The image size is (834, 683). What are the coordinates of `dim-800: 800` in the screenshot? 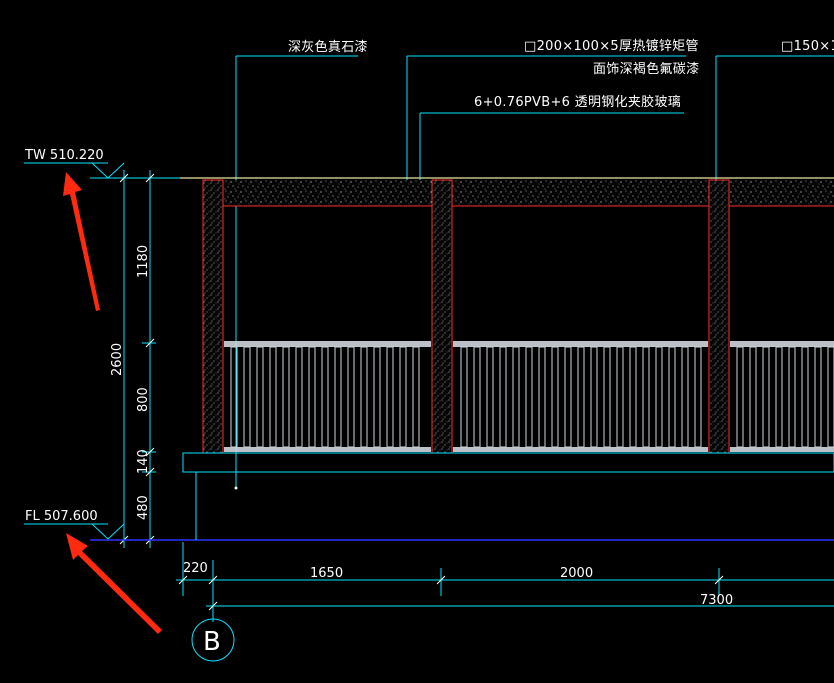 It's located at (143, 399).